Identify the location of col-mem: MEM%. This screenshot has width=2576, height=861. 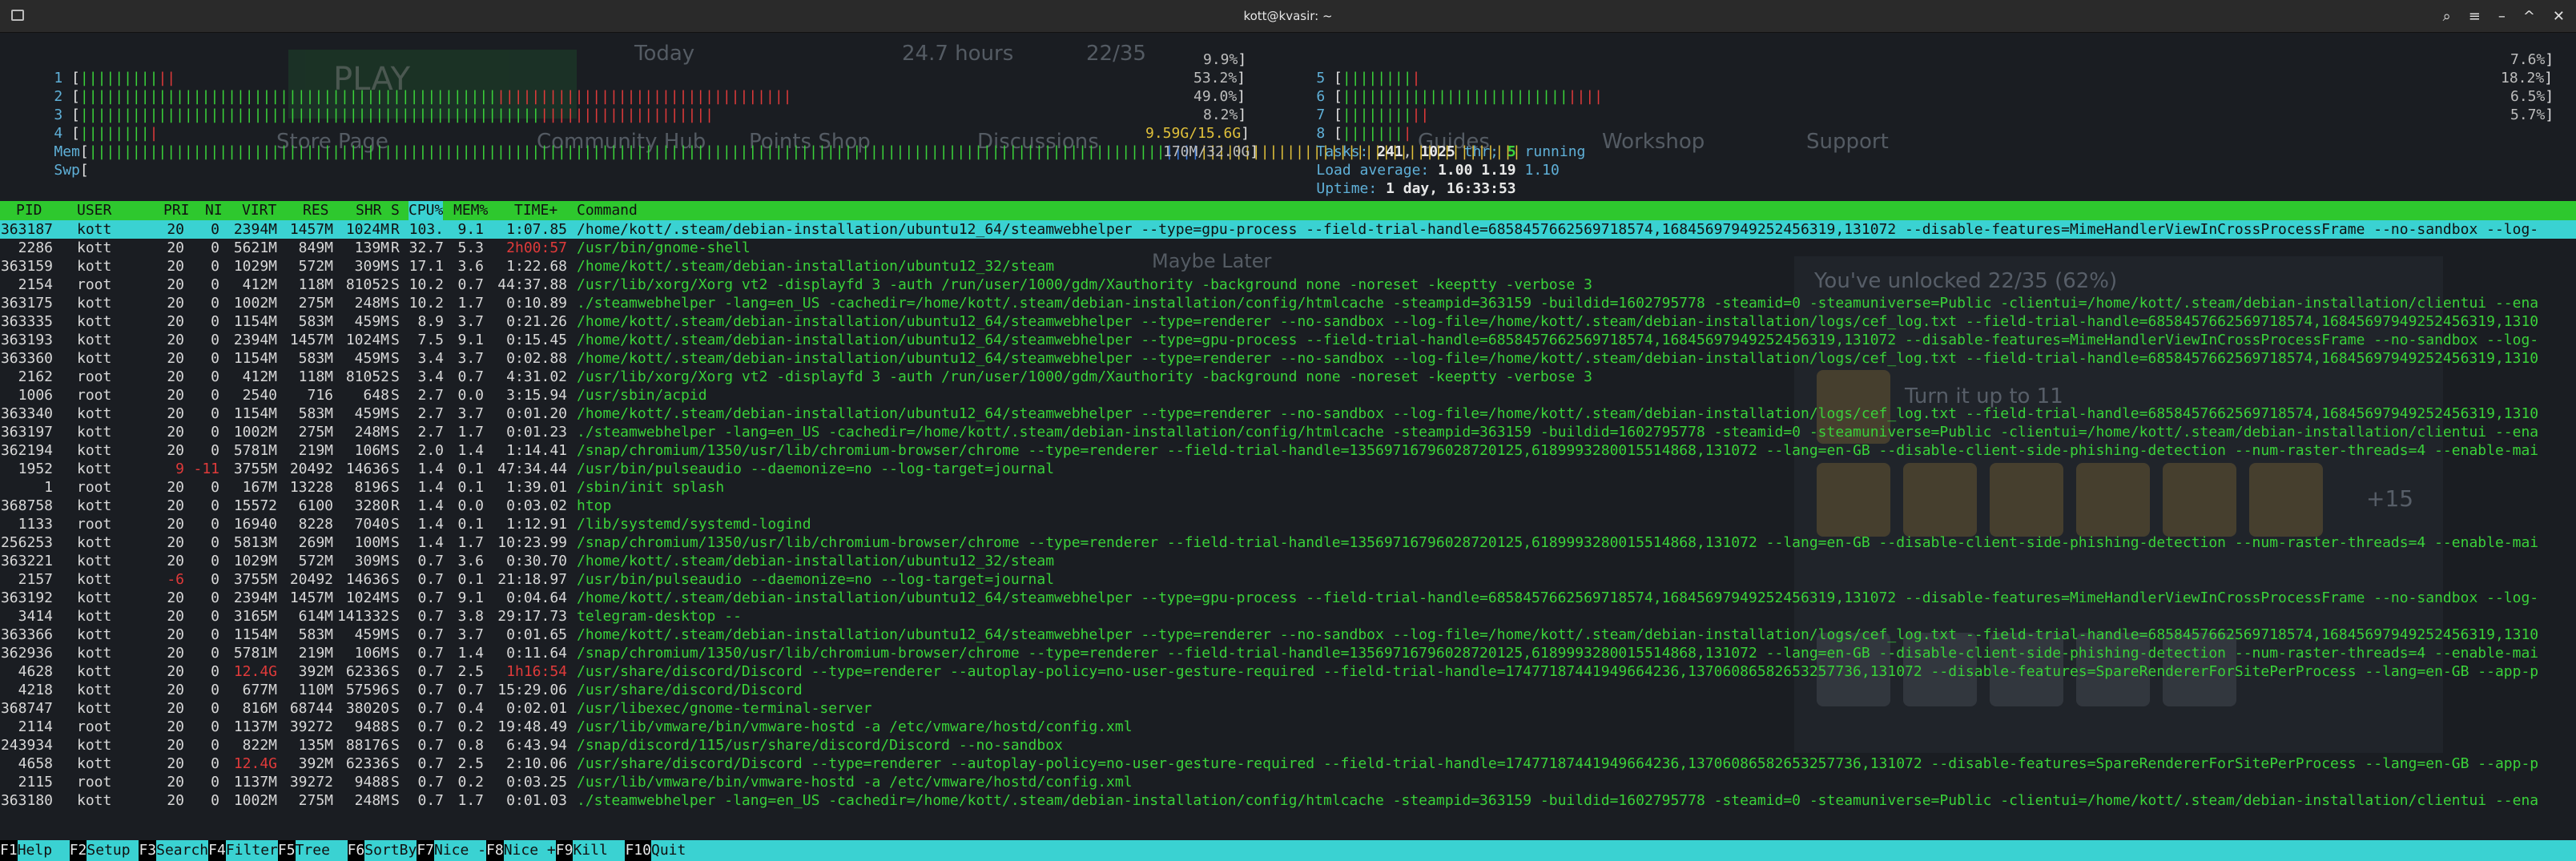
(470, 210).